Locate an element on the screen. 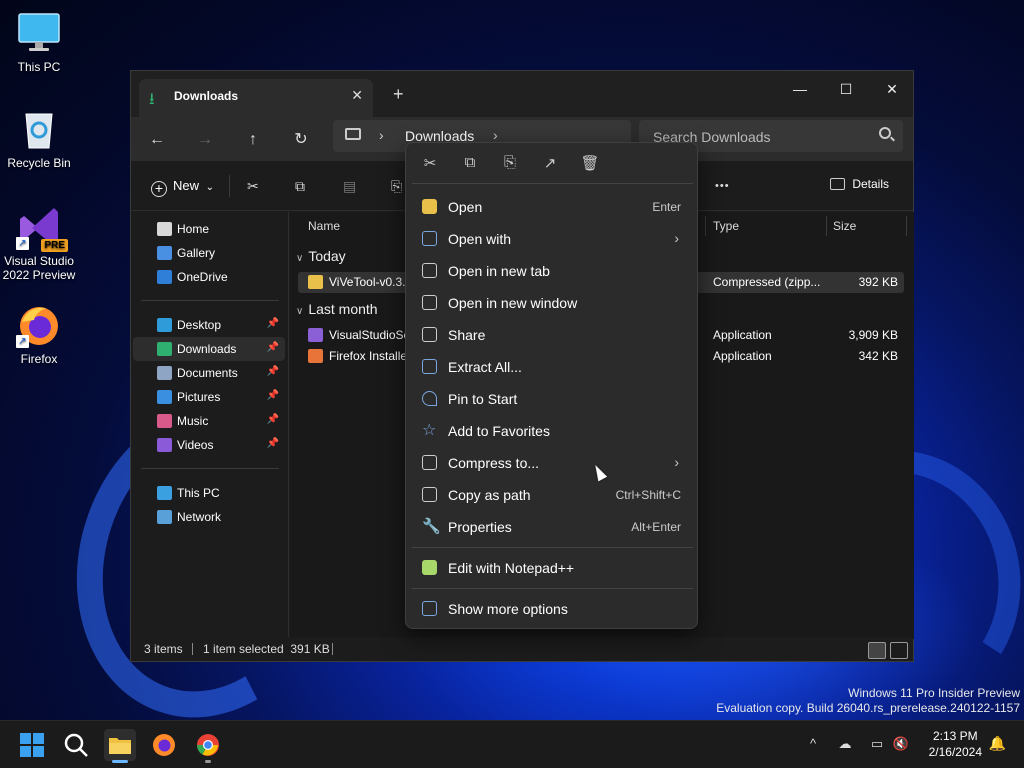  shortcut-text: Ctrl+Shift+C is located at coordinates (648, 495).